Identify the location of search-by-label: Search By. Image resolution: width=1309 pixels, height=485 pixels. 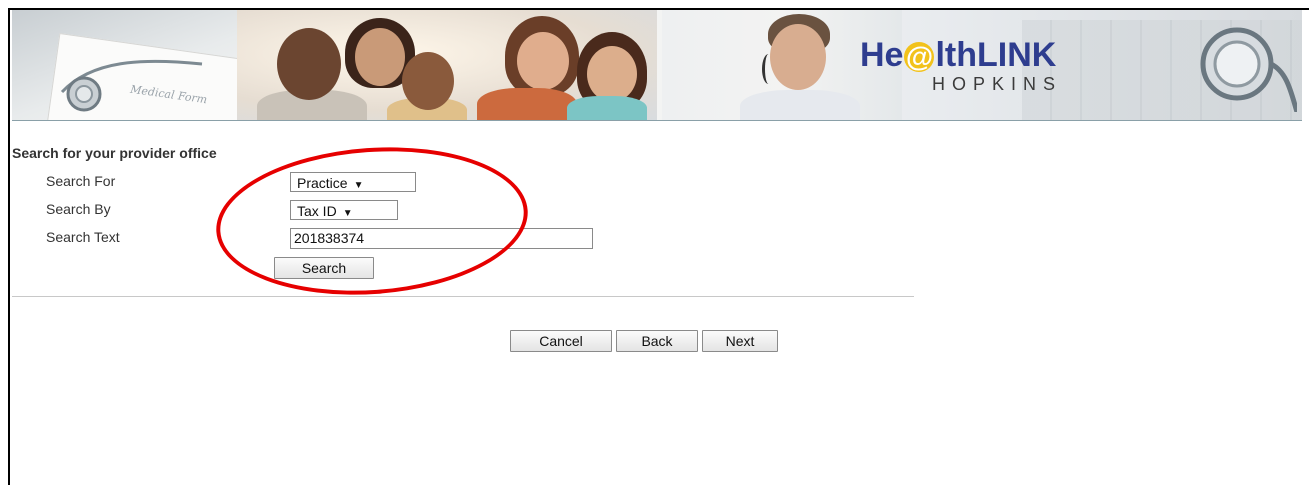
(78, 209).